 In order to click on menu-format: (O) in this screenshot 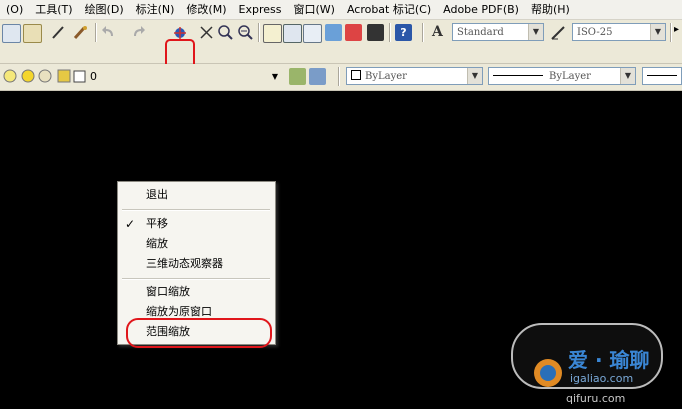, I will do `click(14, 9)`.